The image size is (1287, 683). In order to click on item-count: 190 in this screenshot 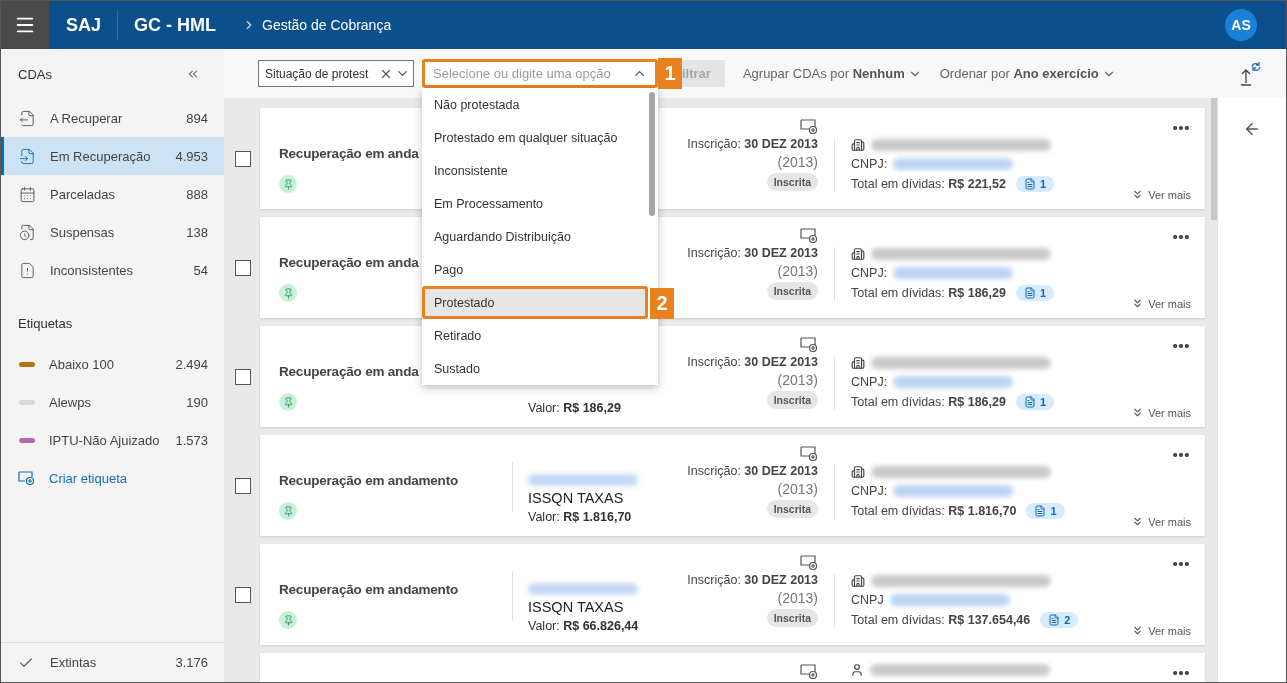, I will do `click(197, 402)`.